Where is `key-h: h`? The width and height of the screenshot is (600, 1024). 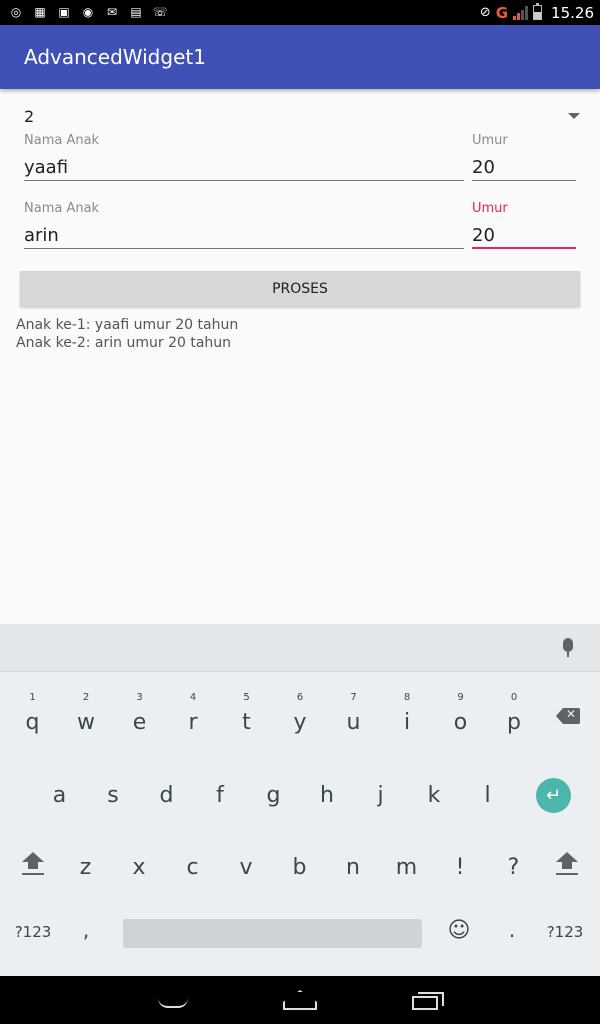 key-h: h is located at coordinates (327, 796).